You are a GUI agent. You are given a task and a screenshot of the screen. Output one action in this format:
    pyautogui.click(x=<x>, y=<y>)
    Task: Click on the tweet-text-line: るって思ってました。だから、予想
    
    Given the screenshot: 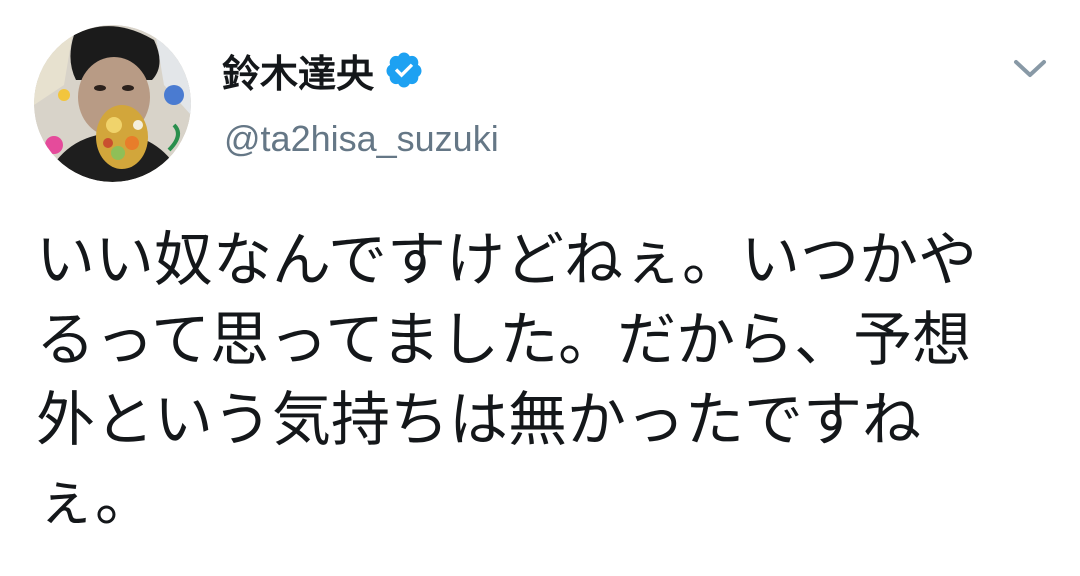 What is the action you would take?
    pyautogui.click(x=504, y=339)
    